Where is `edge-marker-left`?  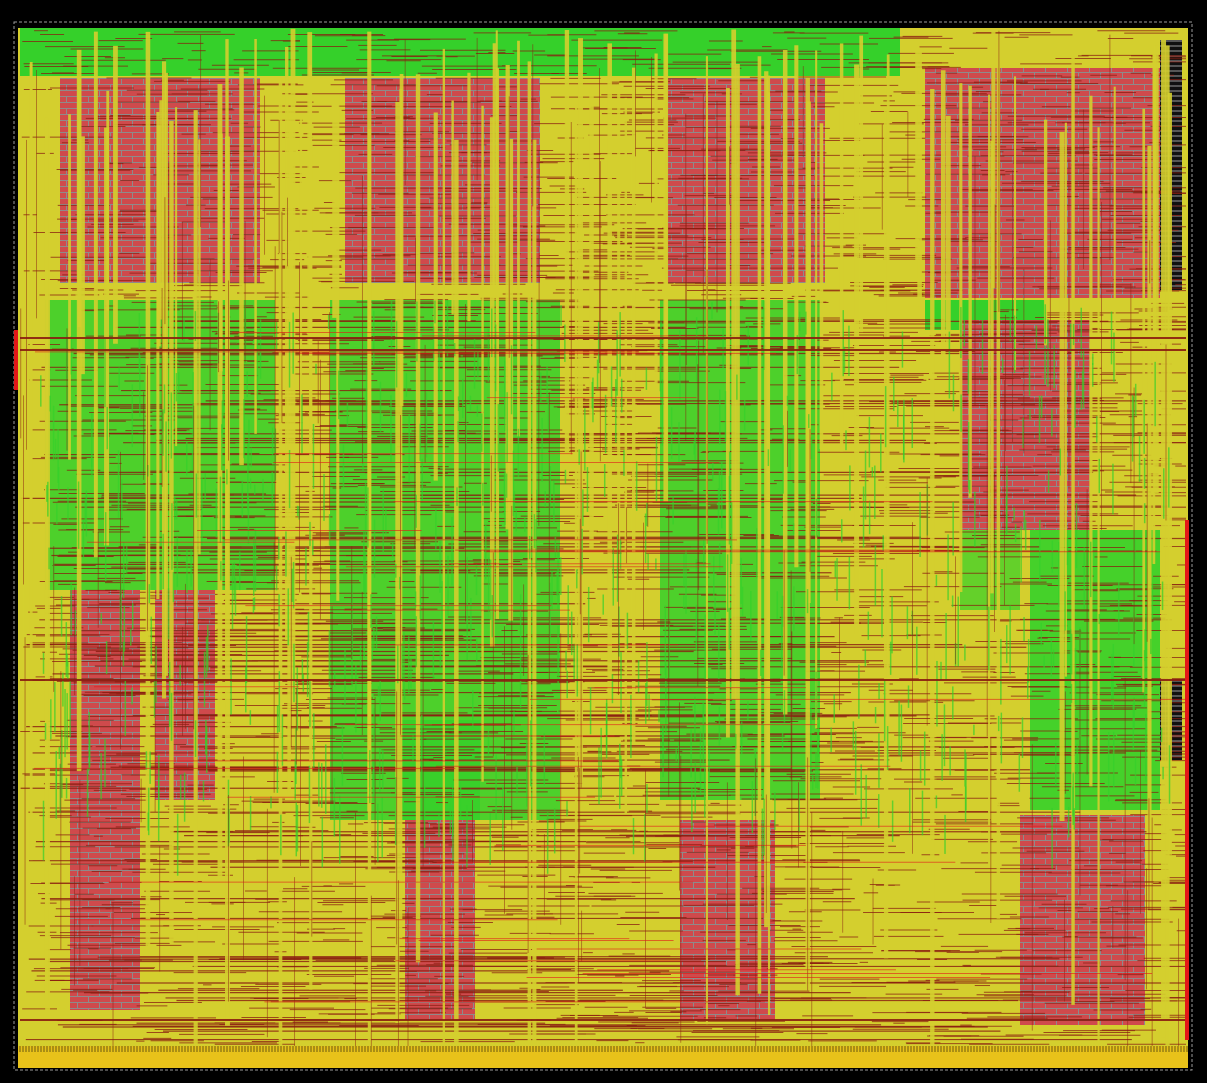
edge-marker-left is located at coordinates (16, 360).